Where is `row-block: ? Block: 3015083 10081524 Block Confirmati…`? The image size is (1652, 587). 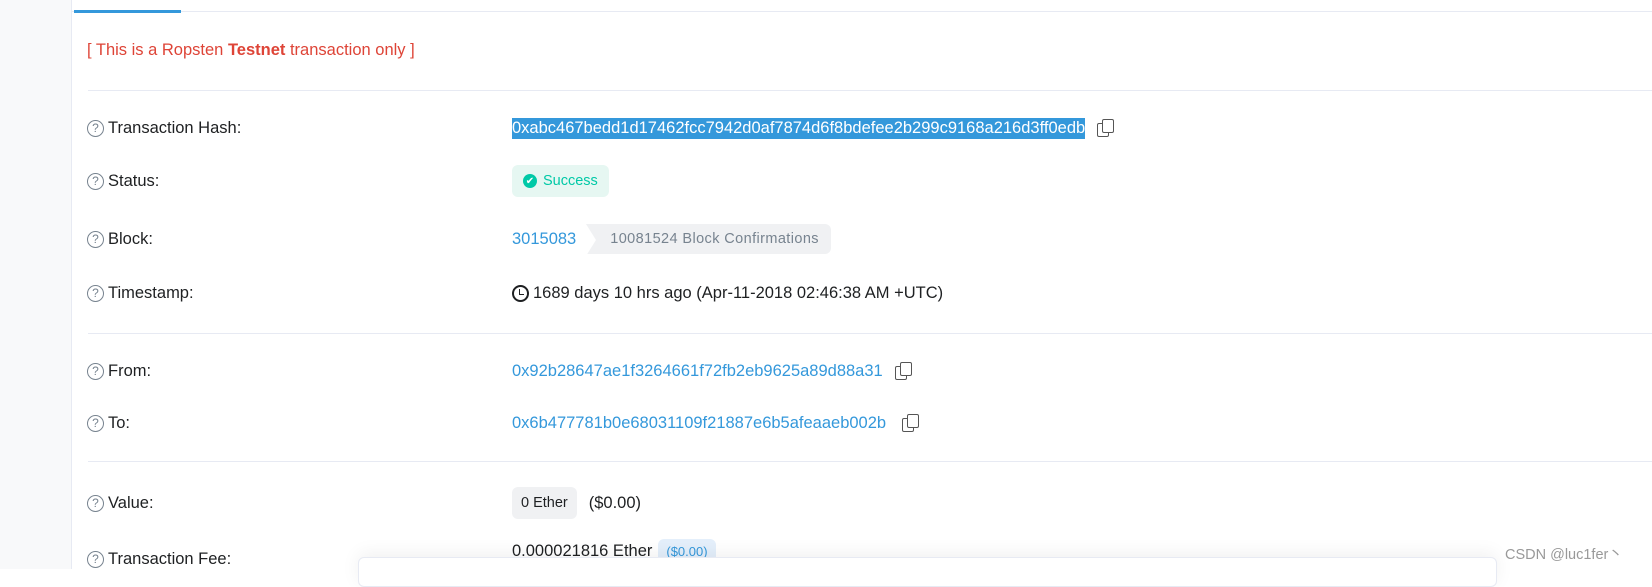
row-block: ? Block: 3015083 10081524 Block Confirmati… is located at coordinates (869, 240).